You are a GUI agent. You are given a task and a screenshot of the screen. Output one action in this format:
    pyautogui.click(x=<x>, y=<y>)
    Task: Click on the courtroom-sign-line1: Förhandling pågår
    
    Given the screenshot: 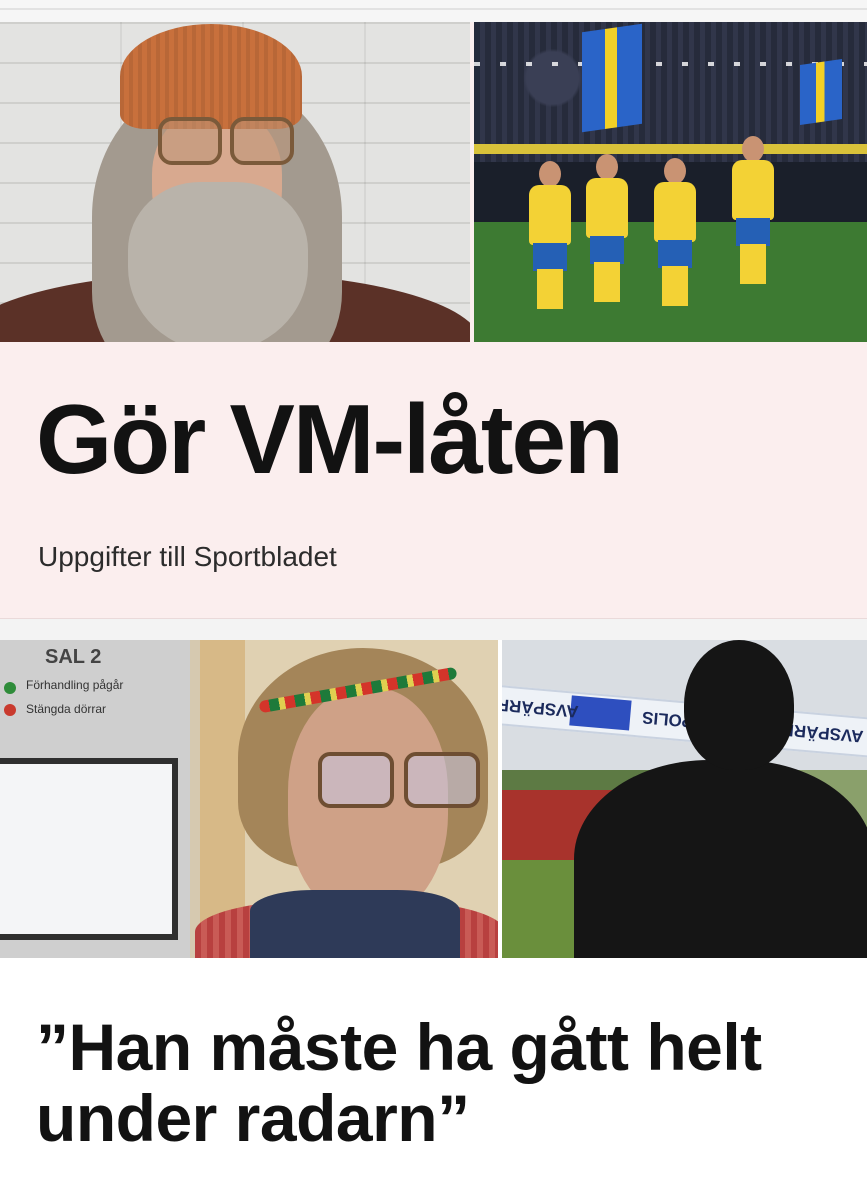 What is the action you would take?
    pyautogui.click(x=75, y=685)
    